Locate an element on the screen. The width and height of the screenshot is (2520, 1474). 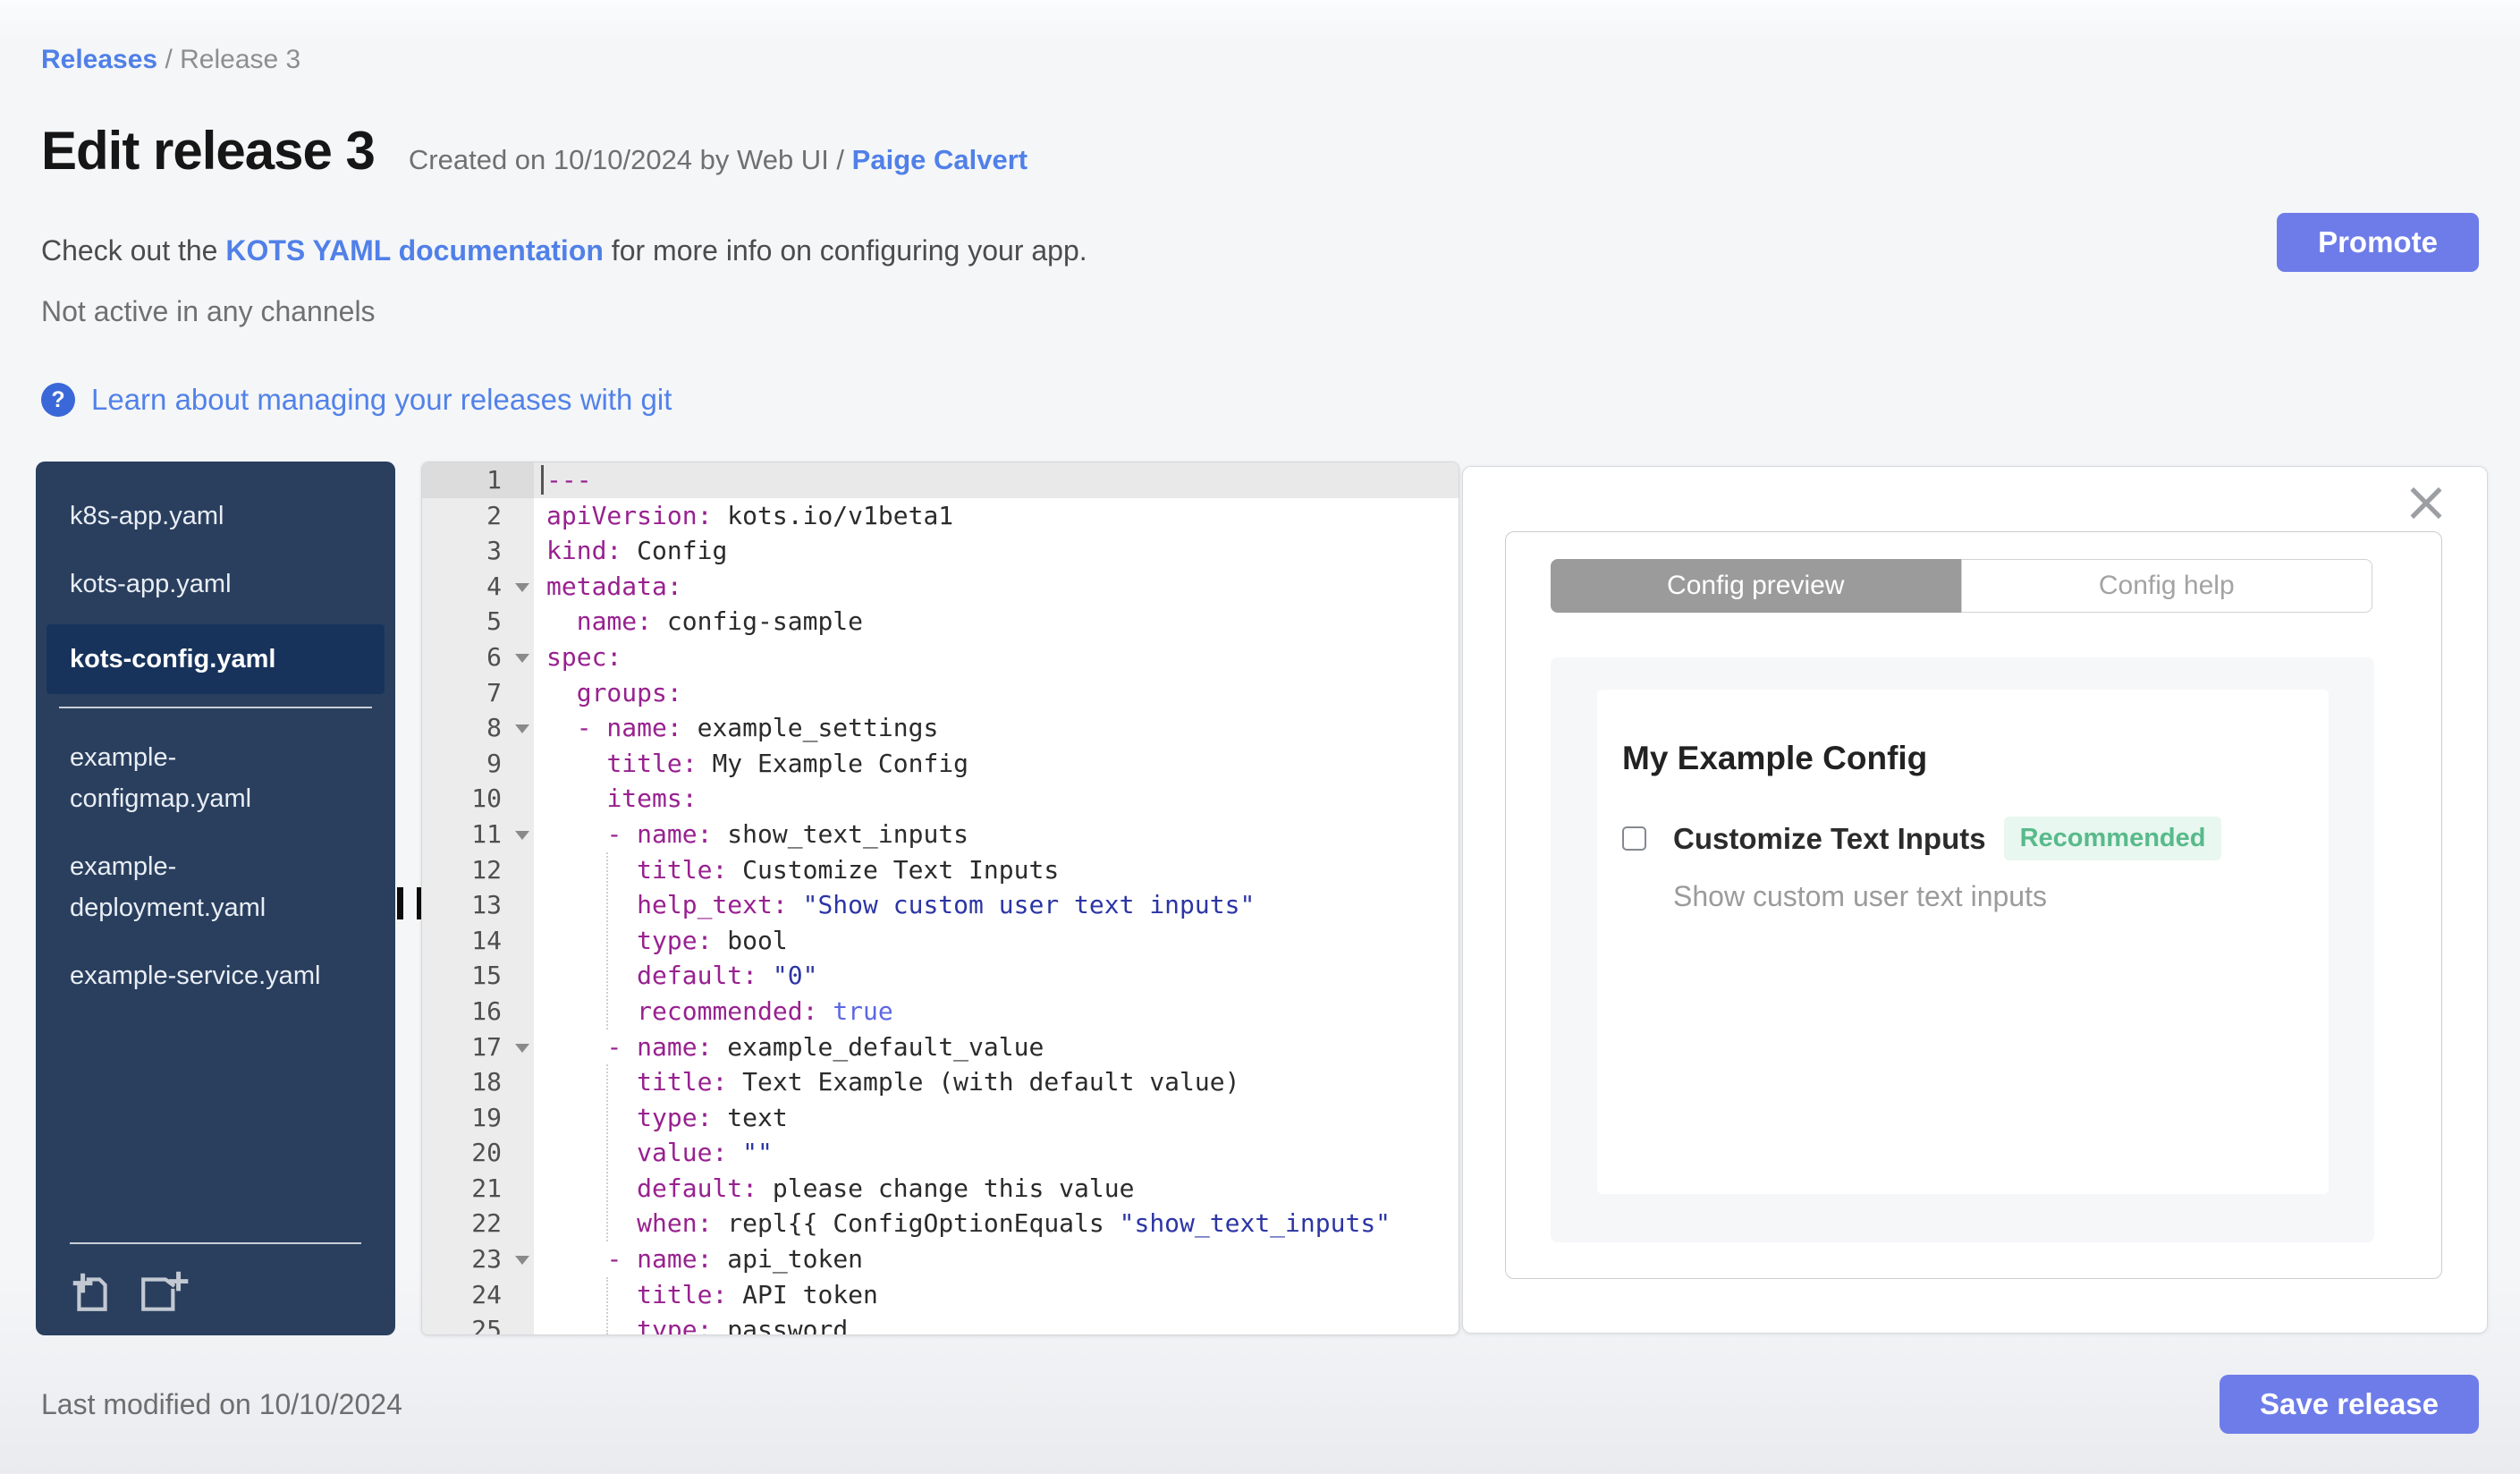
code-line-10: 10 items: is located at coordinates (940, 799).